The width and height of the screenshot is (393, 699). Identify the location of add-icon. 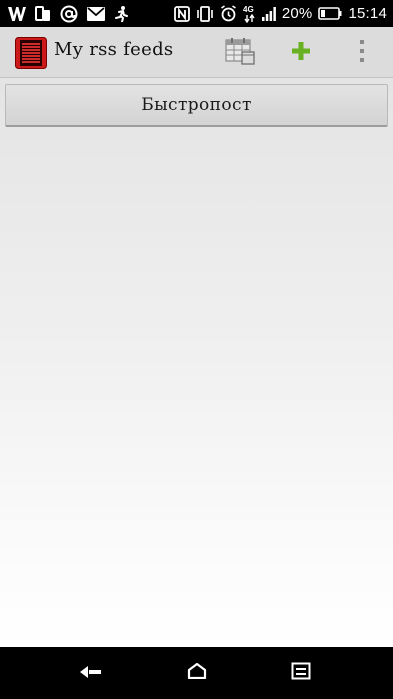
(301, 53).